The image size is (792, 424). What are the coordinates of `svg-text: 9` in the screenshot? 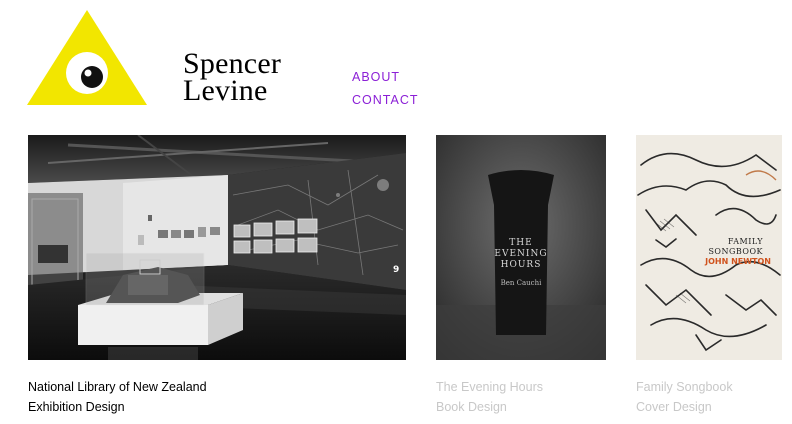 It's located at (396, 270).